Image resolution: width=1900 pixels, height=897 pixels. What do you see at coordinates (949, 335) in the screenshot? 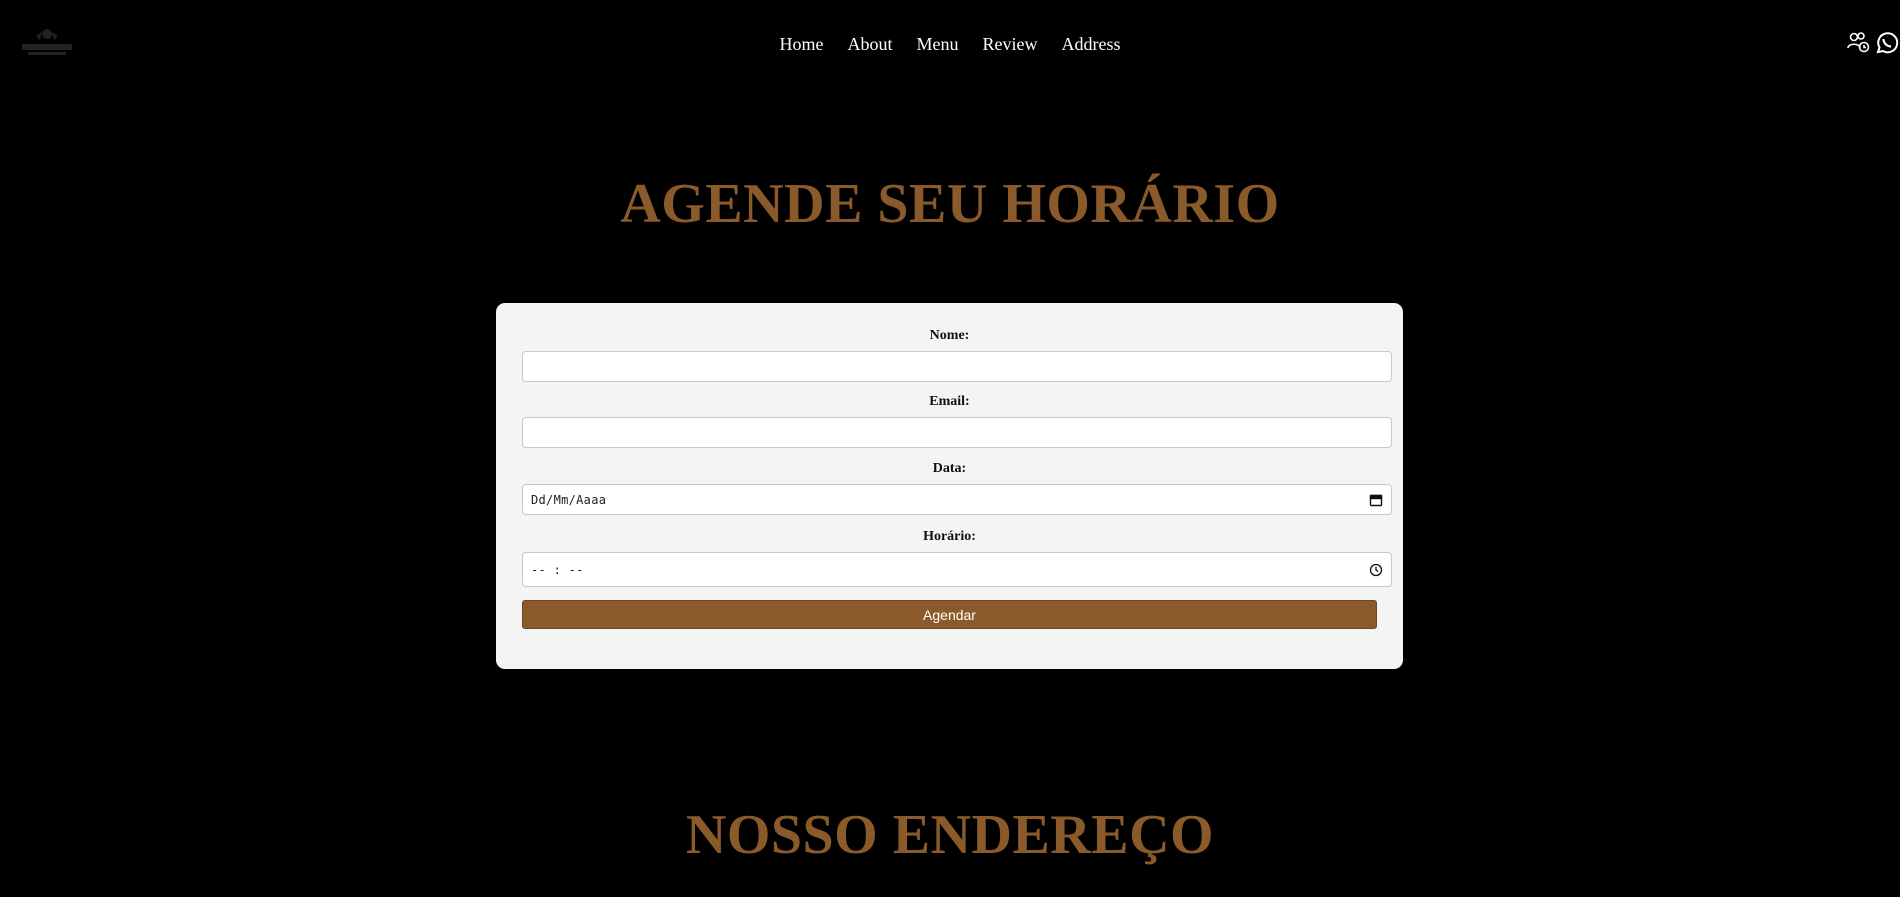
I see `name-label: Nome:` at bounding box center [949, 335].